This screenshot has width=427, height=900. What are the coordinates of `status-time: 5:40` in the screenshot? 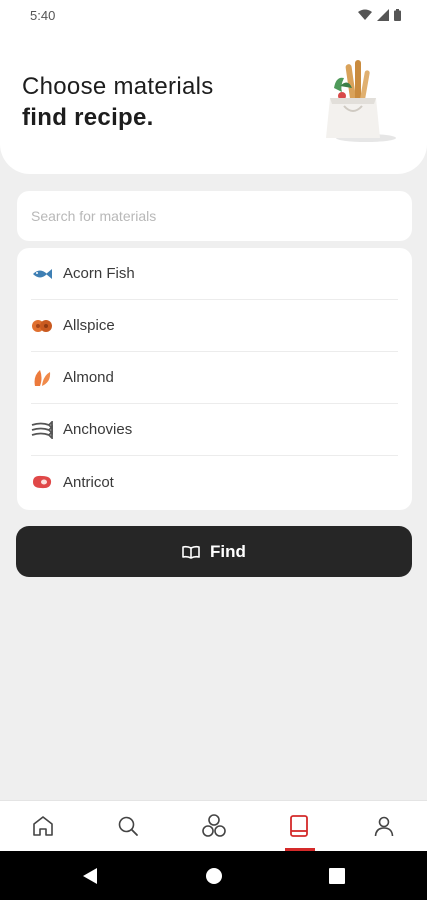 It's located at (43, 15).